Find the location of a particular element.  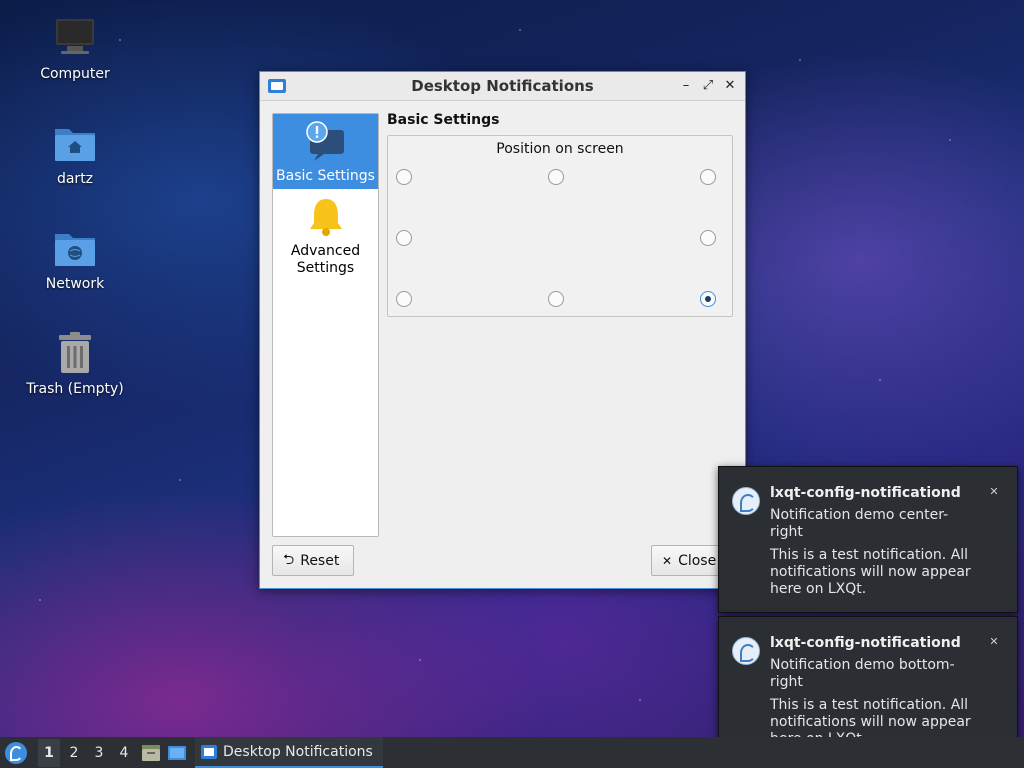

desktop-icon-dartz: dartz is located at coordinates (75, 154).